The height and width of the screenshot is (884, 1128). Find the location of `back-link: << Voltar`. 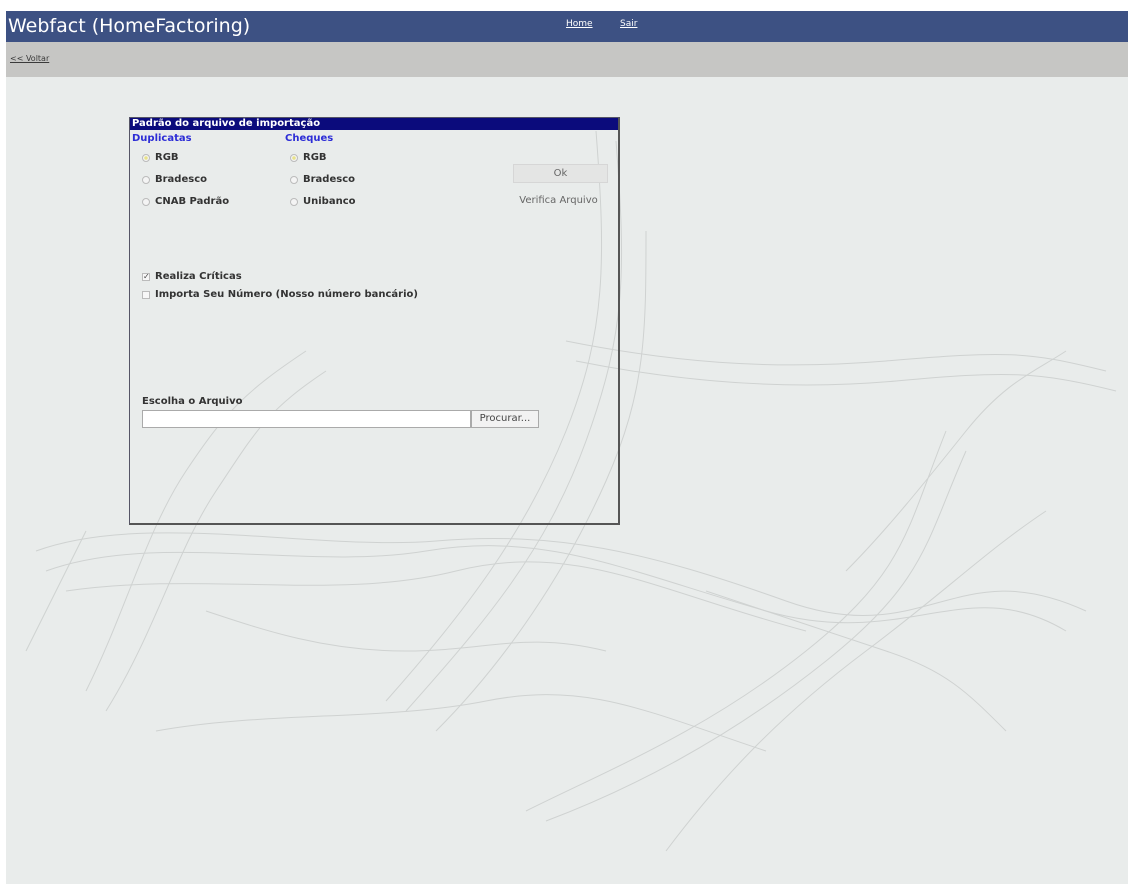

back-link: << Voltar is located at coordinates (29, 58).